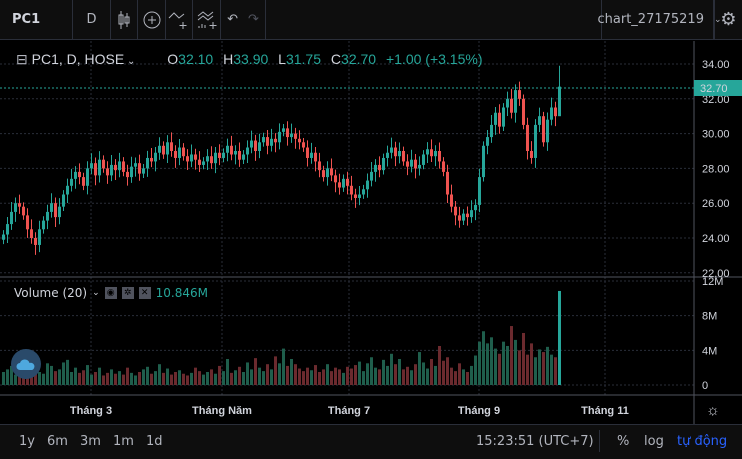  What do you see at coordinates (123, 441) in the screenshot?
I see `range-1m: 1m` at bounding box center [123, 441].